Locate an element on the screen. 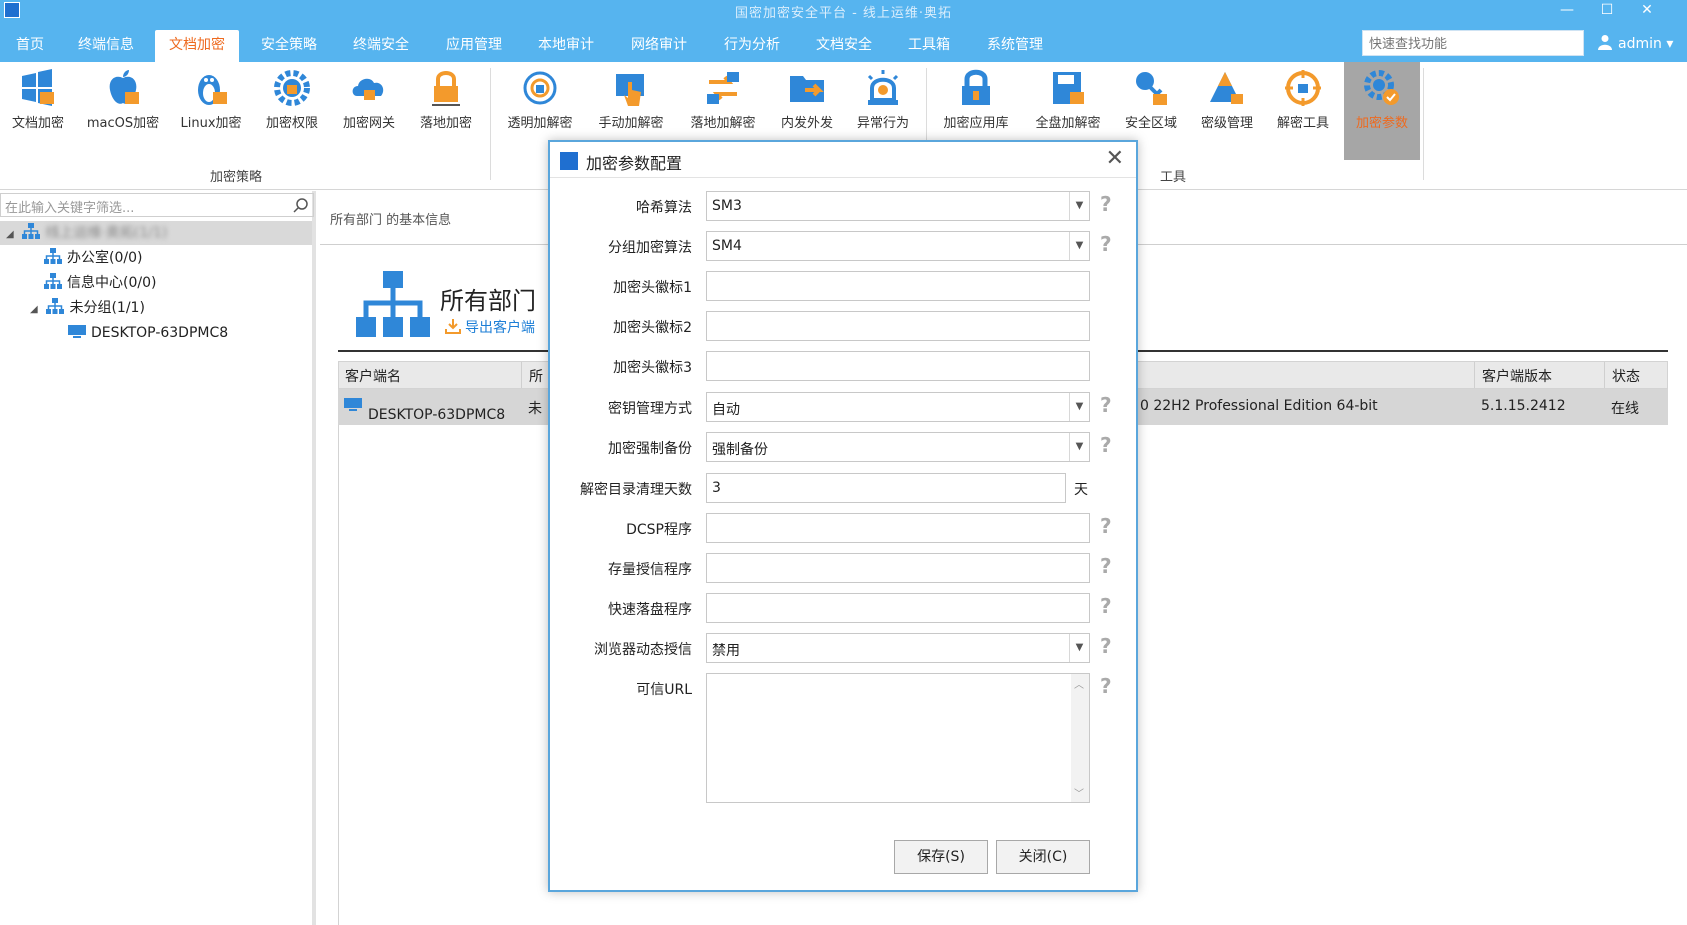 This screenshot has height=925, width=1687. ribbon-encrypt-permission: 加密权限 is located at coordinates (292, 111).